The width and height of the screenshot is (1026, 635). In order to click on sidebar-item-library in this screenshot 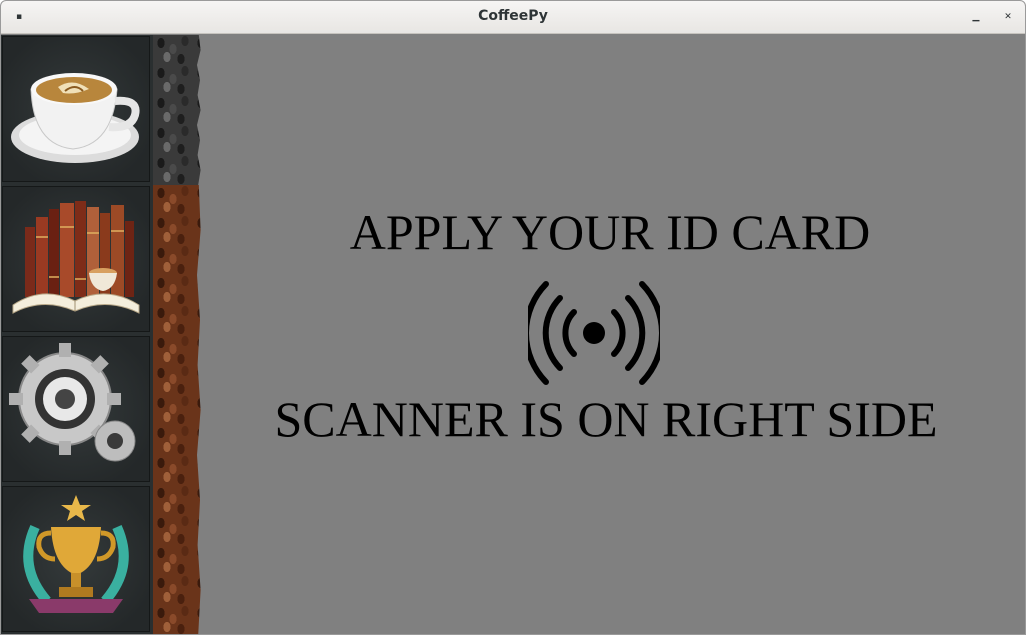, I will do `click(76, 259)`.